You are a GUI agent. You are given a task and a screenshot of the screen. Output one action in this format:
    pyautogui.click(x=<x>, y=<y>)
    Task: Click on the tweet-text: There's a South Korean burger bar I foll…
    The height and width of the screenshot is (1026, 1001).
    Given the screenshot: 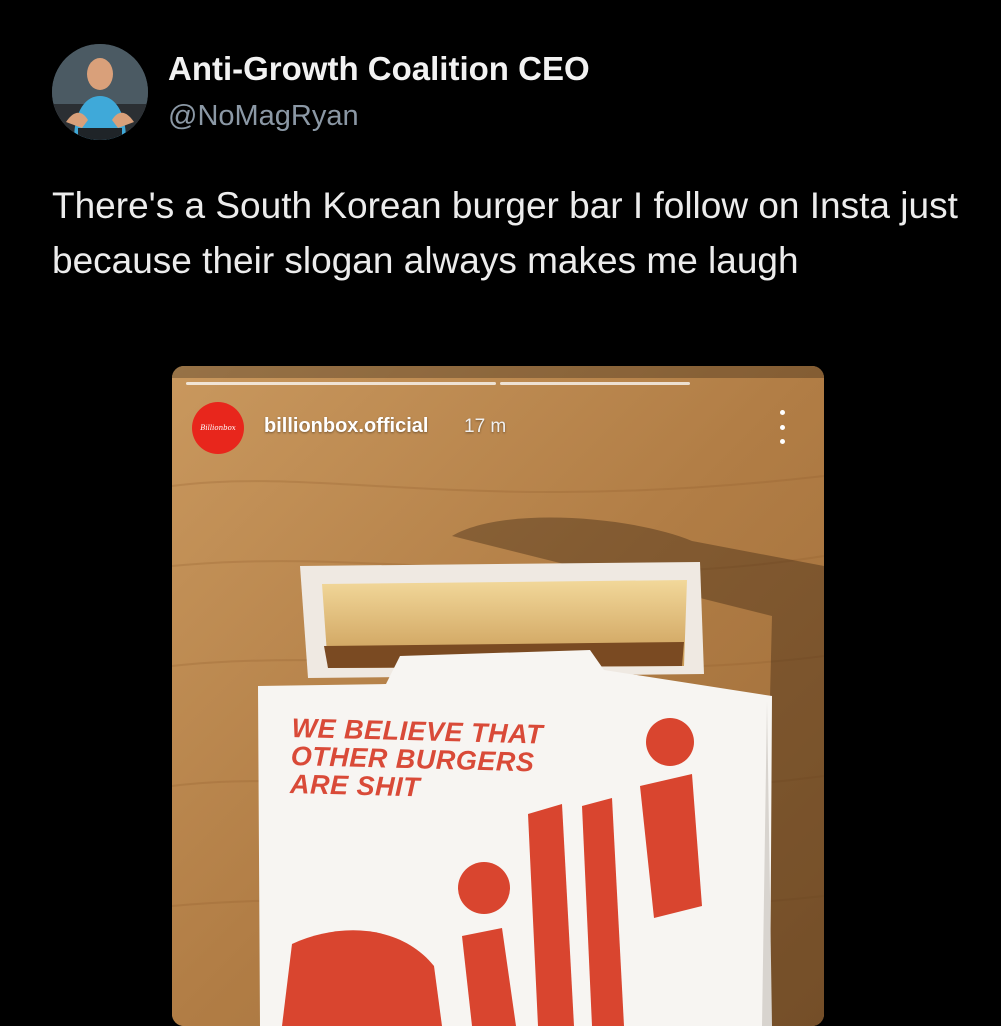 What is the action you would take?
    pyautogui.click(x=505, y=233)
    